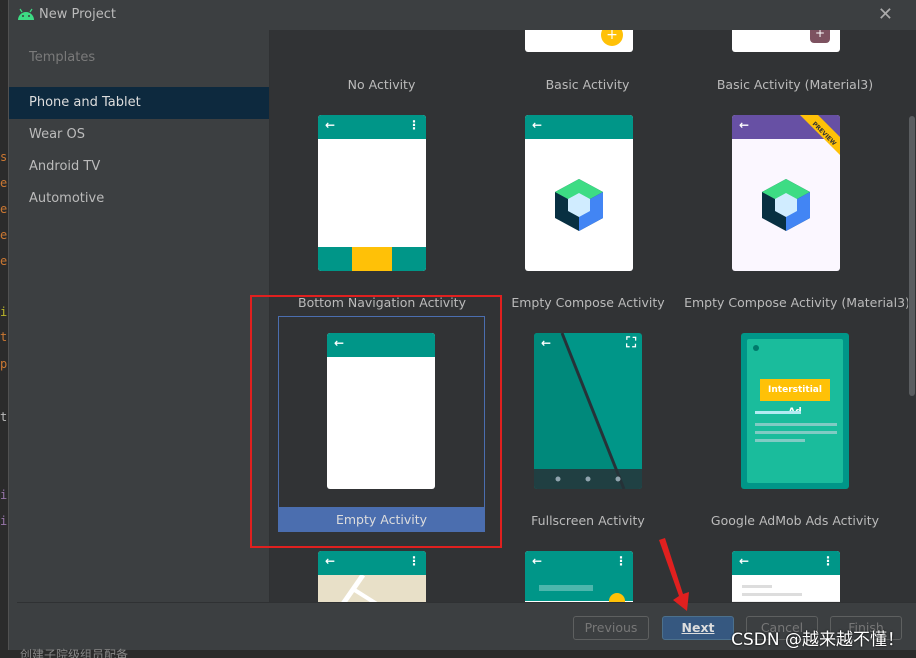 Image resolution: width=916 pixels, height=658 pixels. Describe the element at coordinates (579, 576) in the screenshot. I see `template-preview-navigation-drawer: ← ⋮` at that location.